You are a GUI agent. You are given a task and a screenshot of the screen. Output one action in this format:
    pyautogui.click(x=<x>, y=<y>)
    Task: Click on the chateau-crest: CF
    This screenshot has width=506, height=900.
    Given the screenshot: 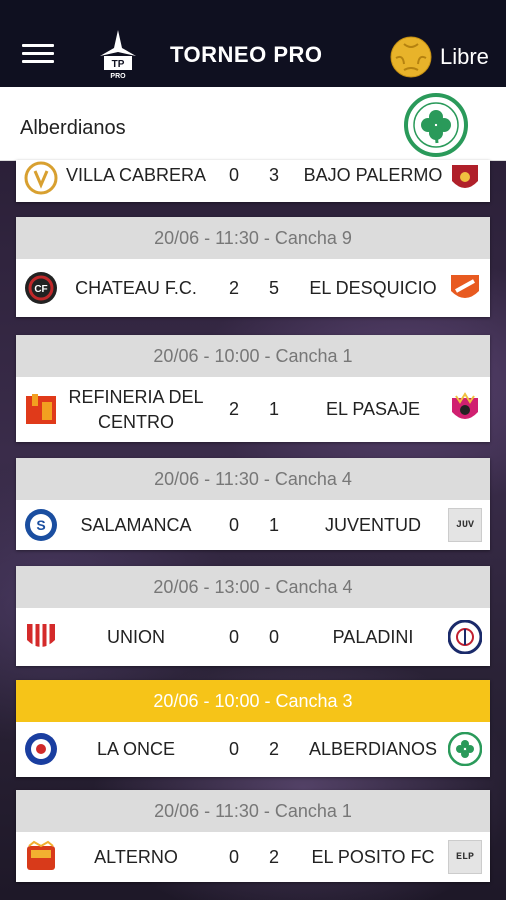 What is the action you would take?
    pyautogui.click(x=41, y=288)
    